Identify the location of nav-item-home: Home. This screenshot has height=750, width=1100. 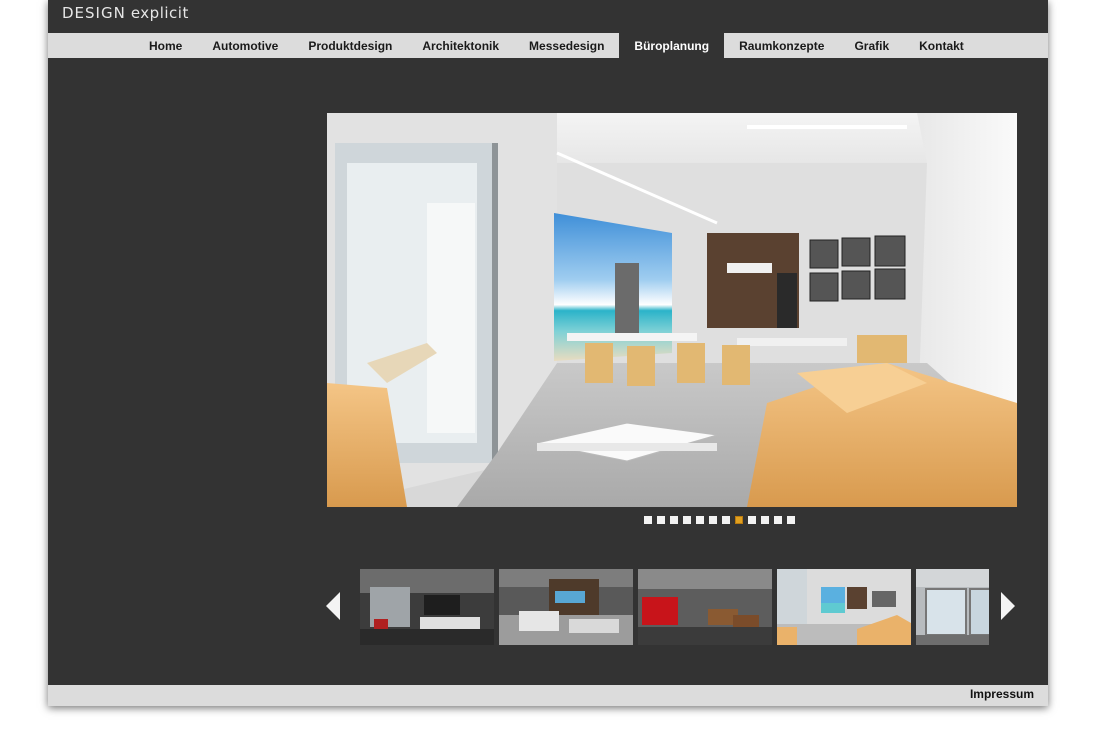
(165, 45).